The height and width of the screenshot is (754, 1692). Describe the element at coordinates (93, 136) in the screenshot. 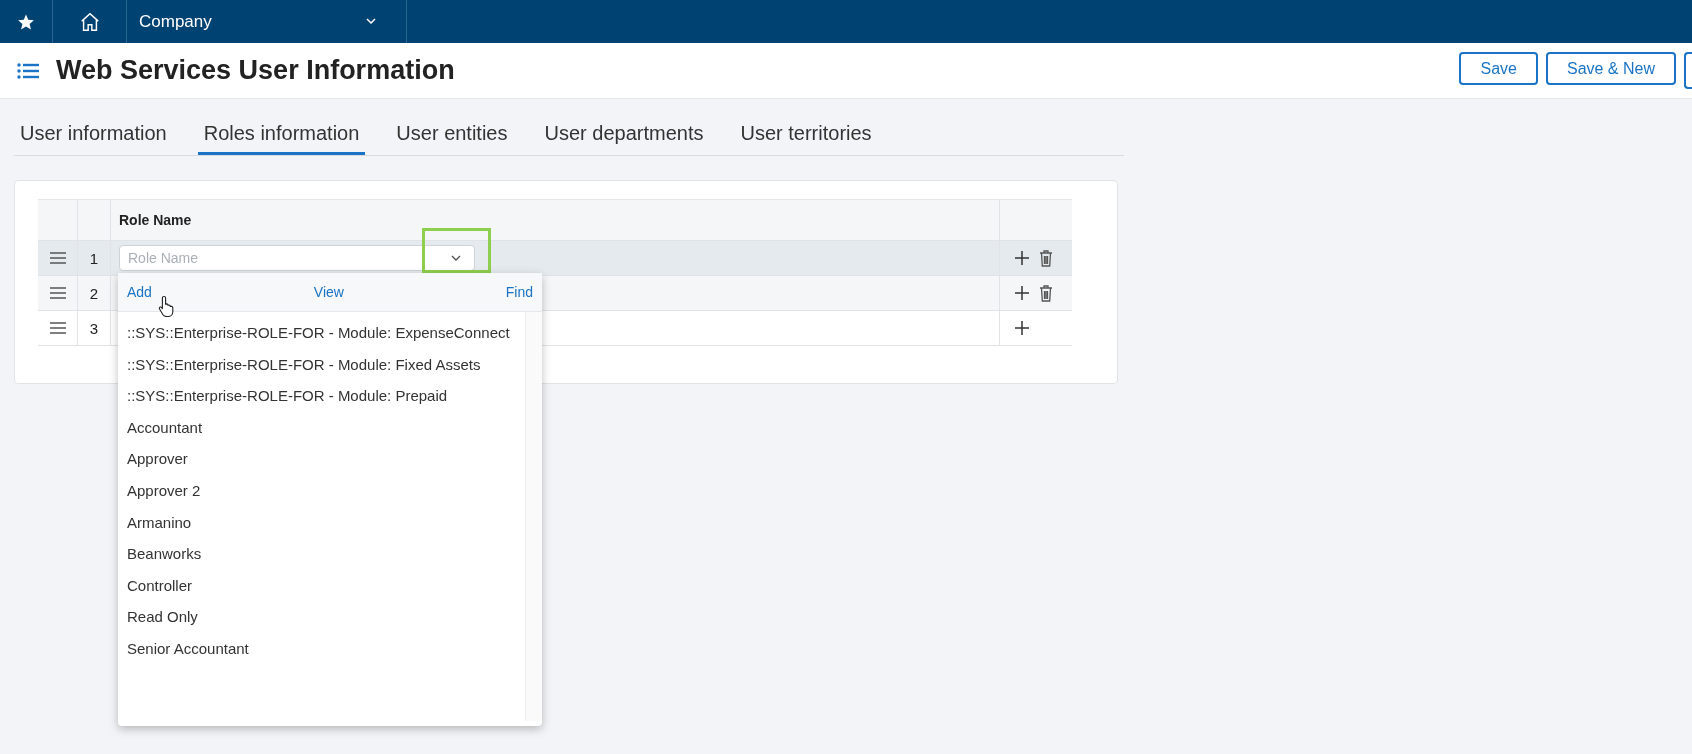

I see `tab: User information` at that location.